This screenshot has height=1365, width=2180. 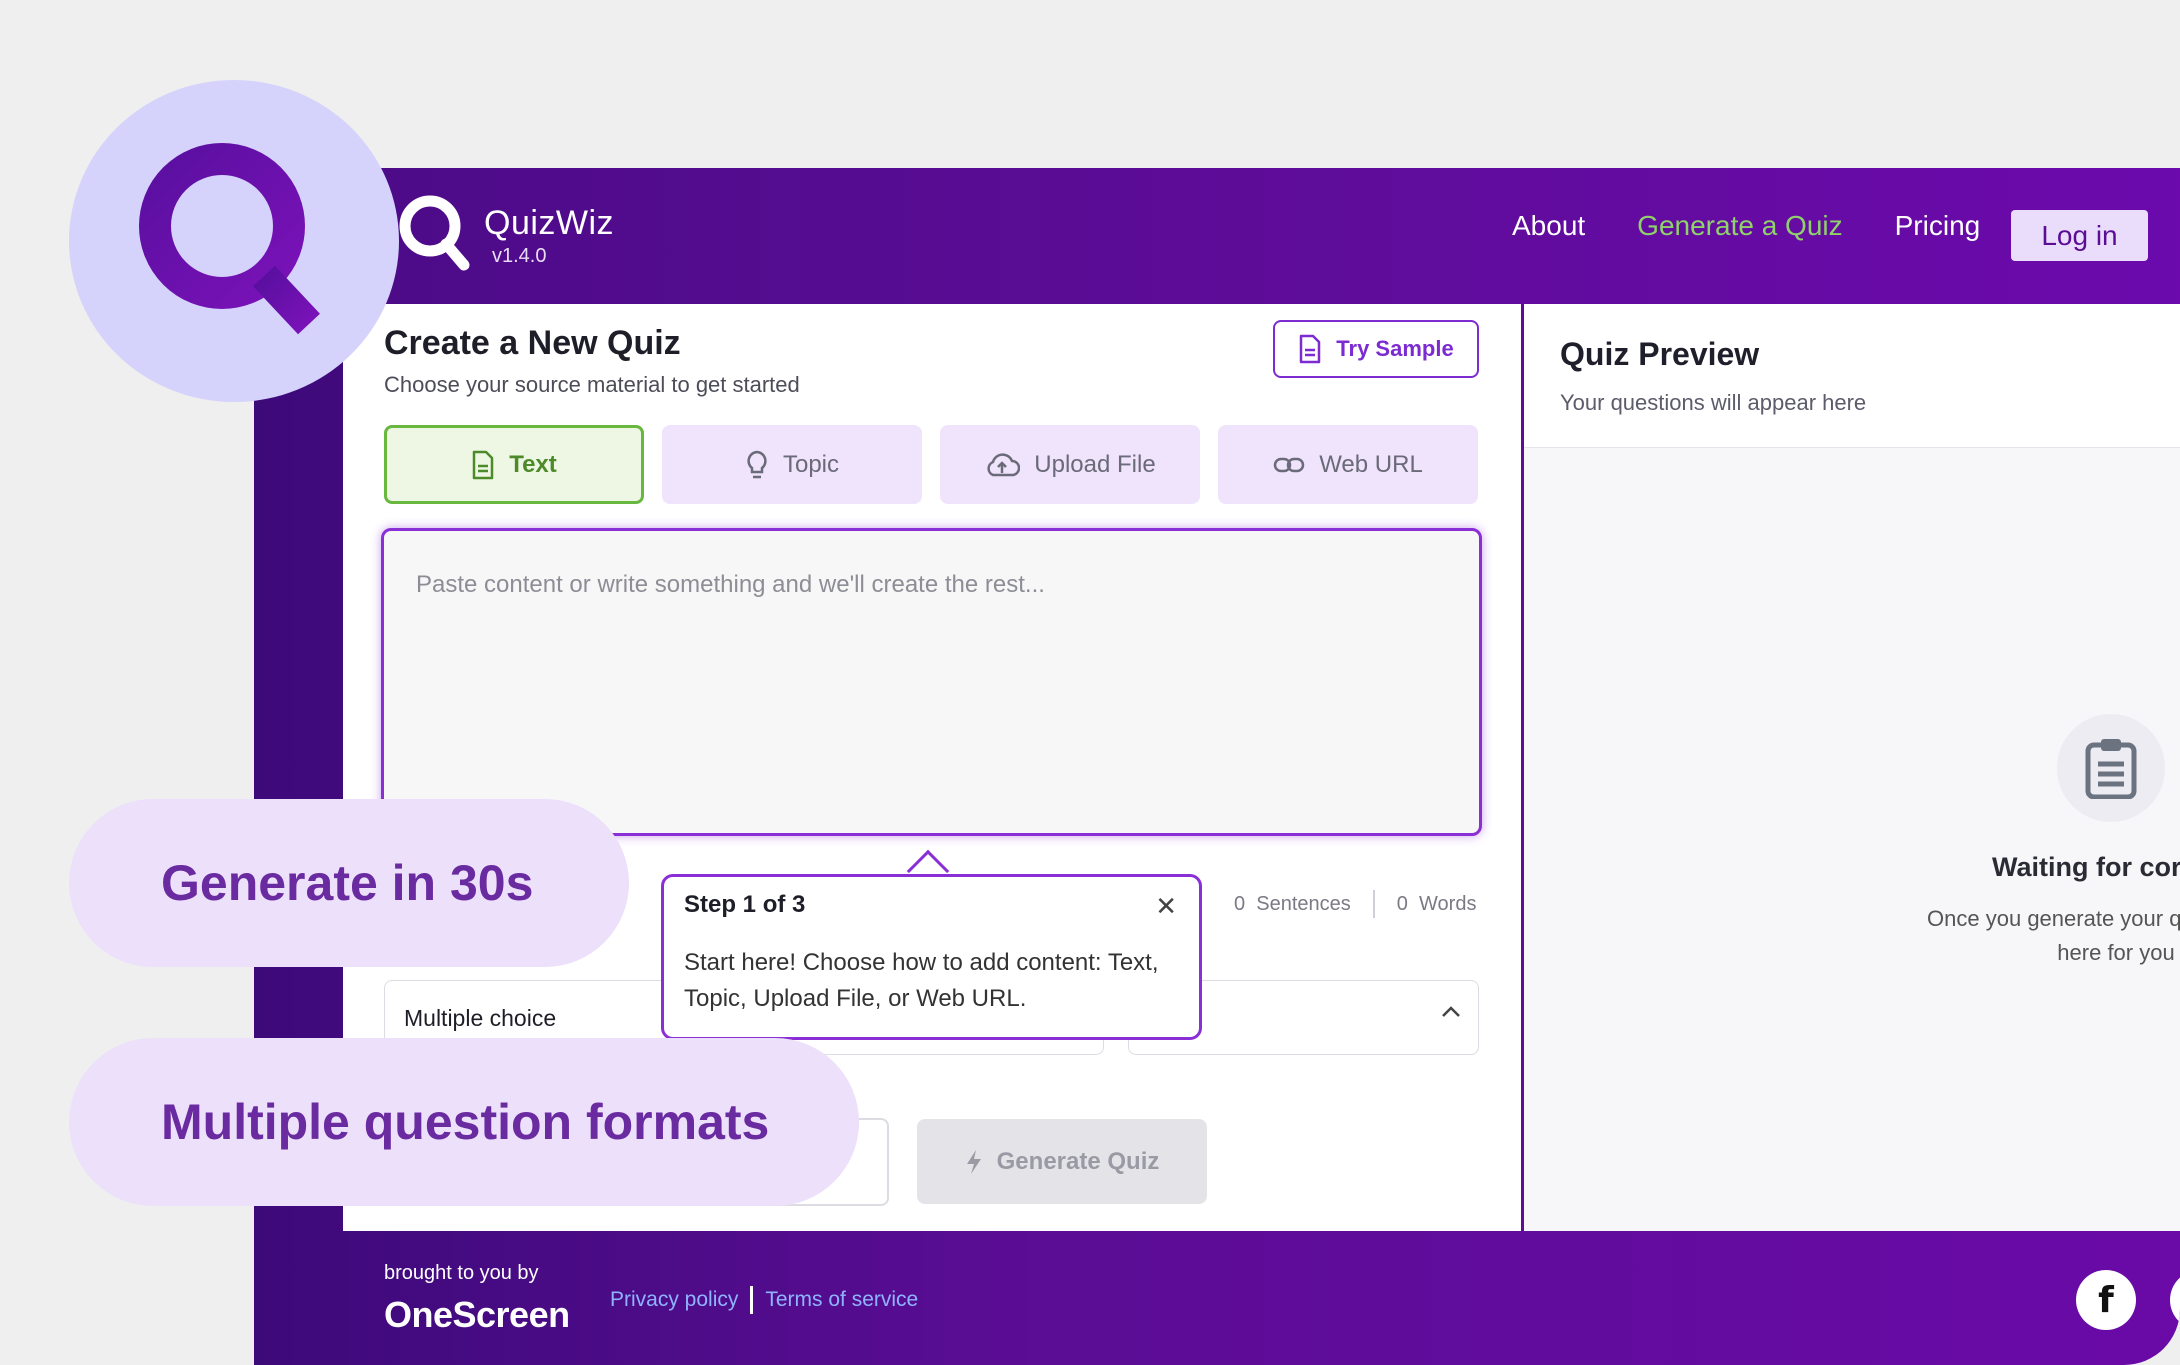 I want to click on brand: QuizWiz v1.4.0, so click(x=505, y=235).